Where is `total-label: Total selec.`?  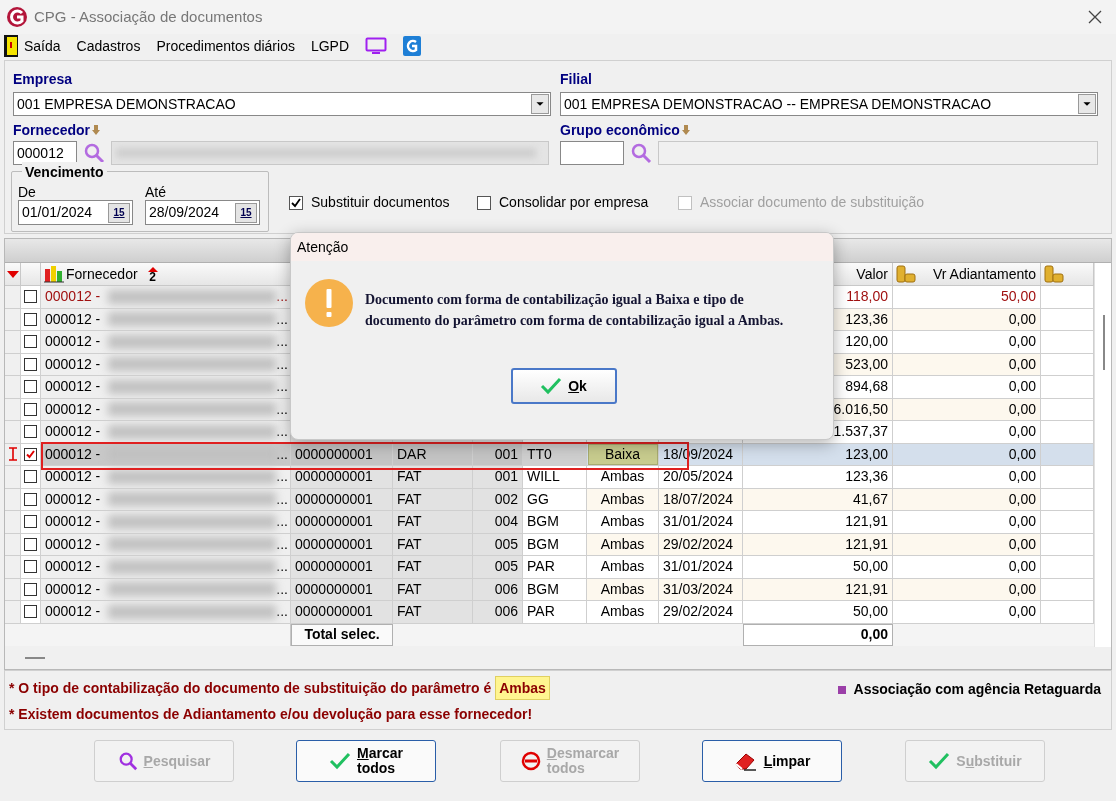 total-label: Total selec. is located at coordinates (342, 634).